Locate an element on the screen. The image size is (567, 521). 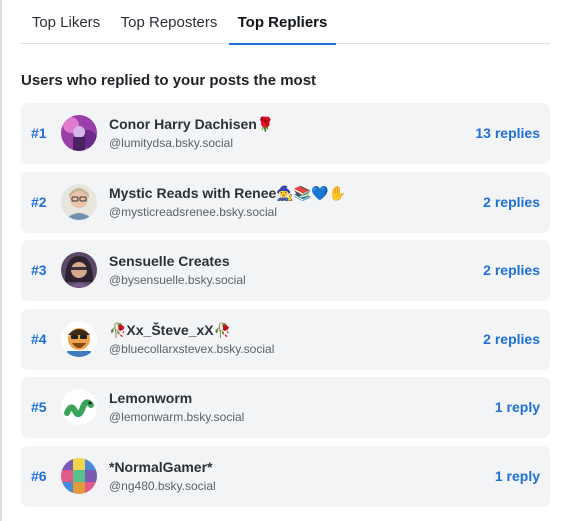
user-handle: @mysticreadsrenee.bsky.social is located at coordinates (193, 212).